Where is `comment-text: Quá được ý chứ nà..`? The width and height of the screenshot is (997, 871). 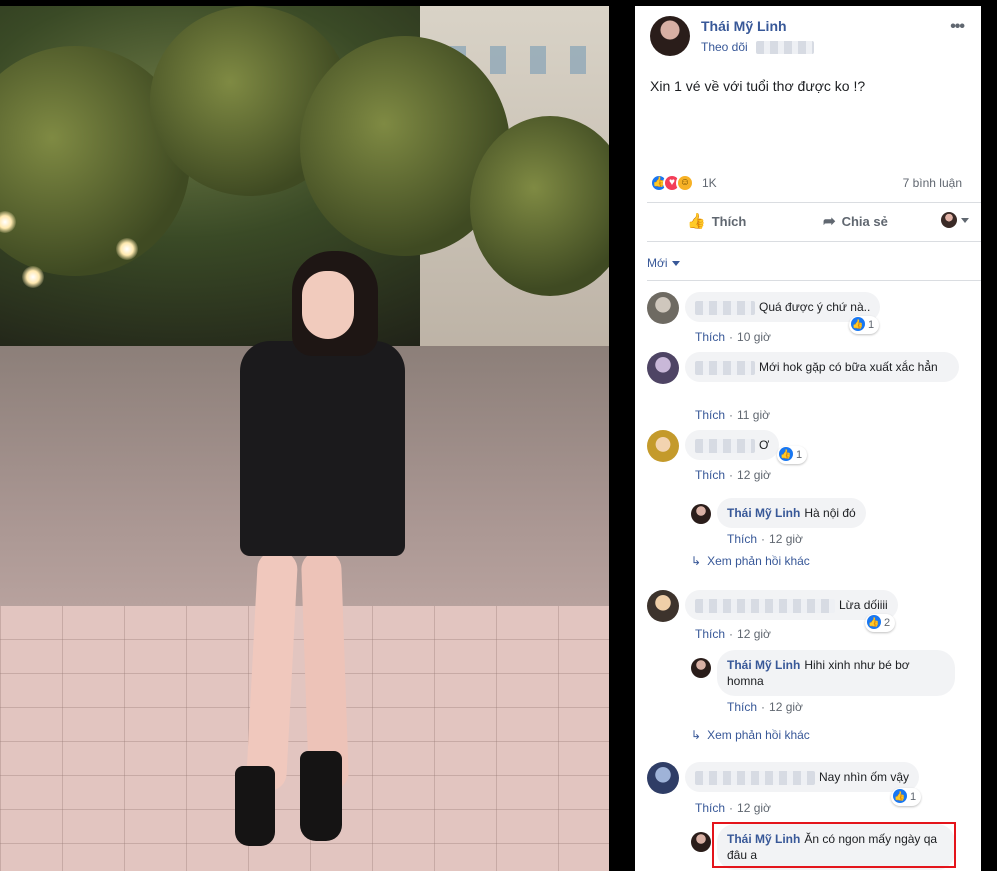
comment-text: Quá được ý chứ nà.. is located at coordinates (815, 307).